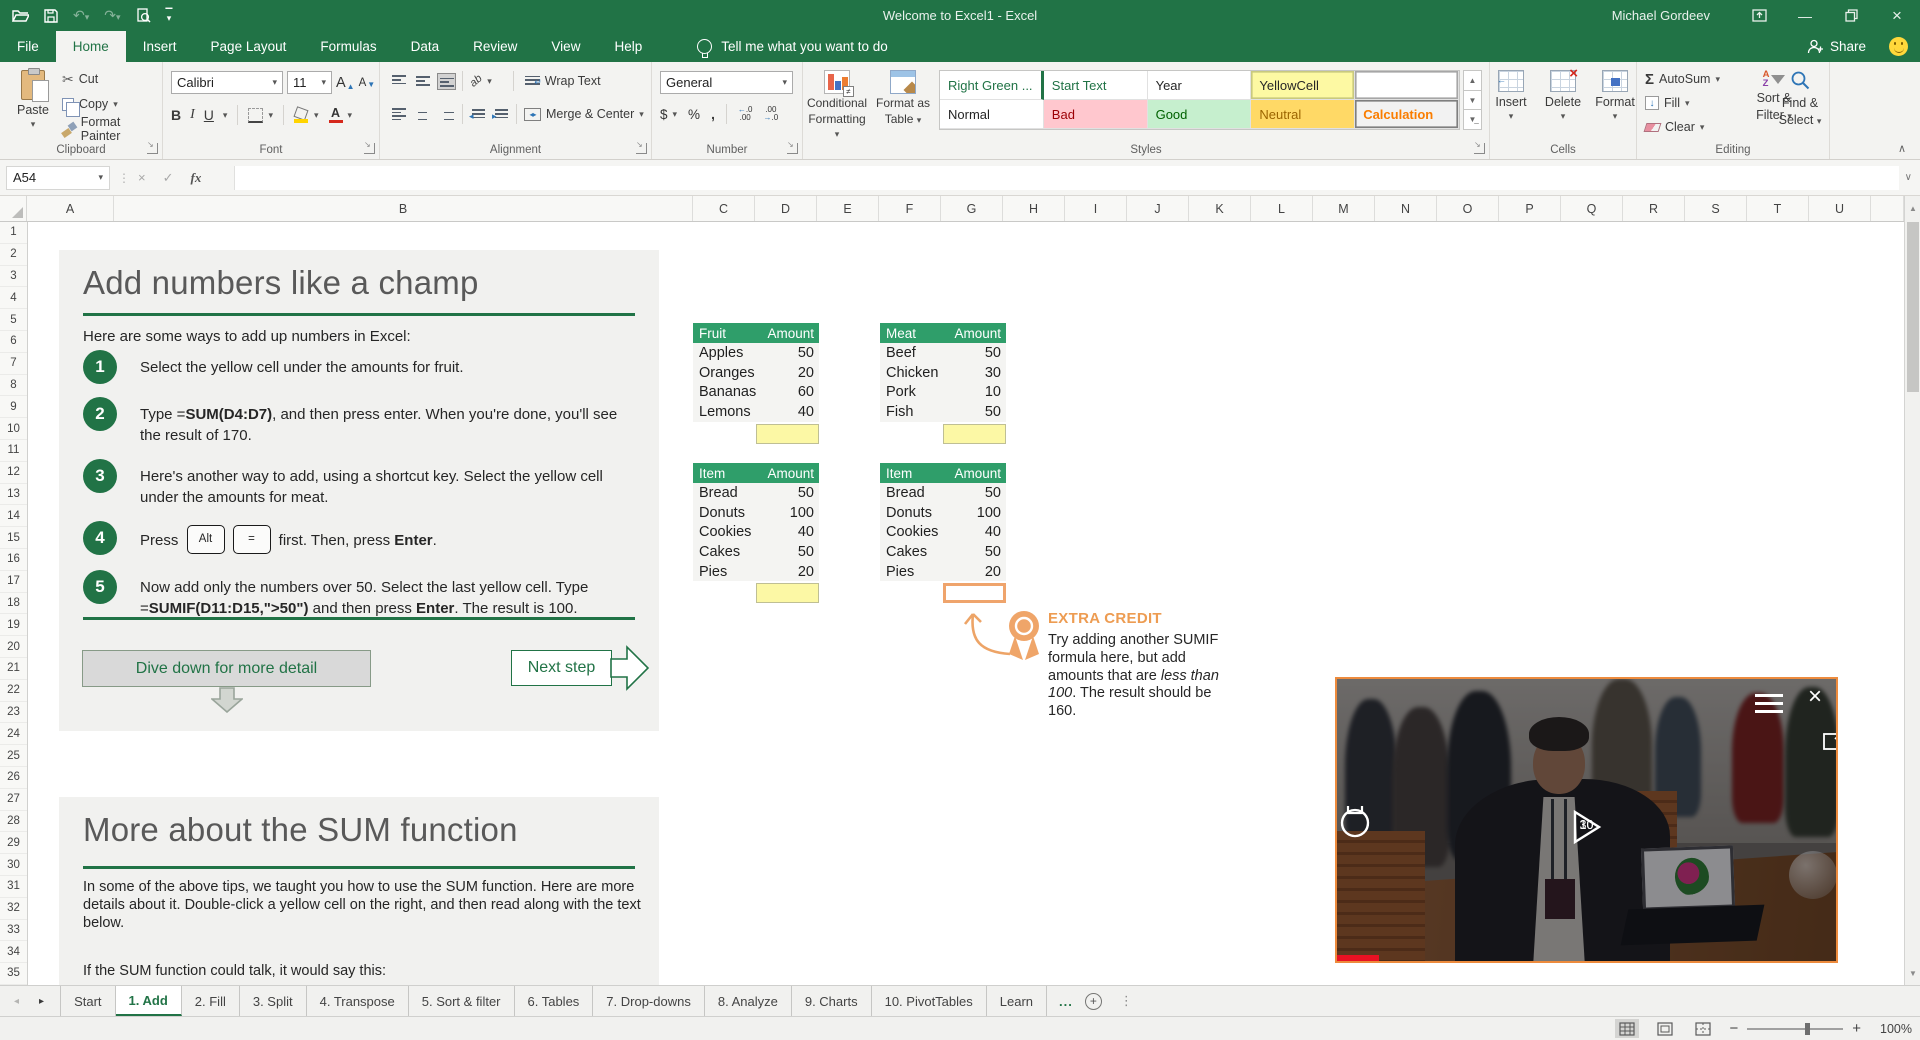 The image size is (1920, 1040). Describe the element at coordinates (1682, 103) in the screenshot. I see `fill-button: ↓ Fill ▾` at that location.